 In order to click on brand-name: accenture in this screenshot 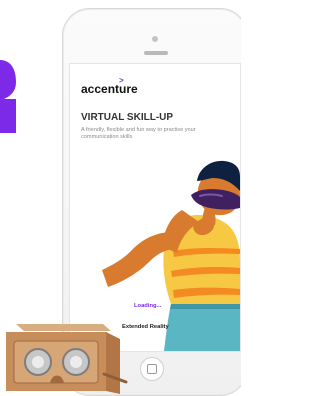, I will do `click(109, 89)`.